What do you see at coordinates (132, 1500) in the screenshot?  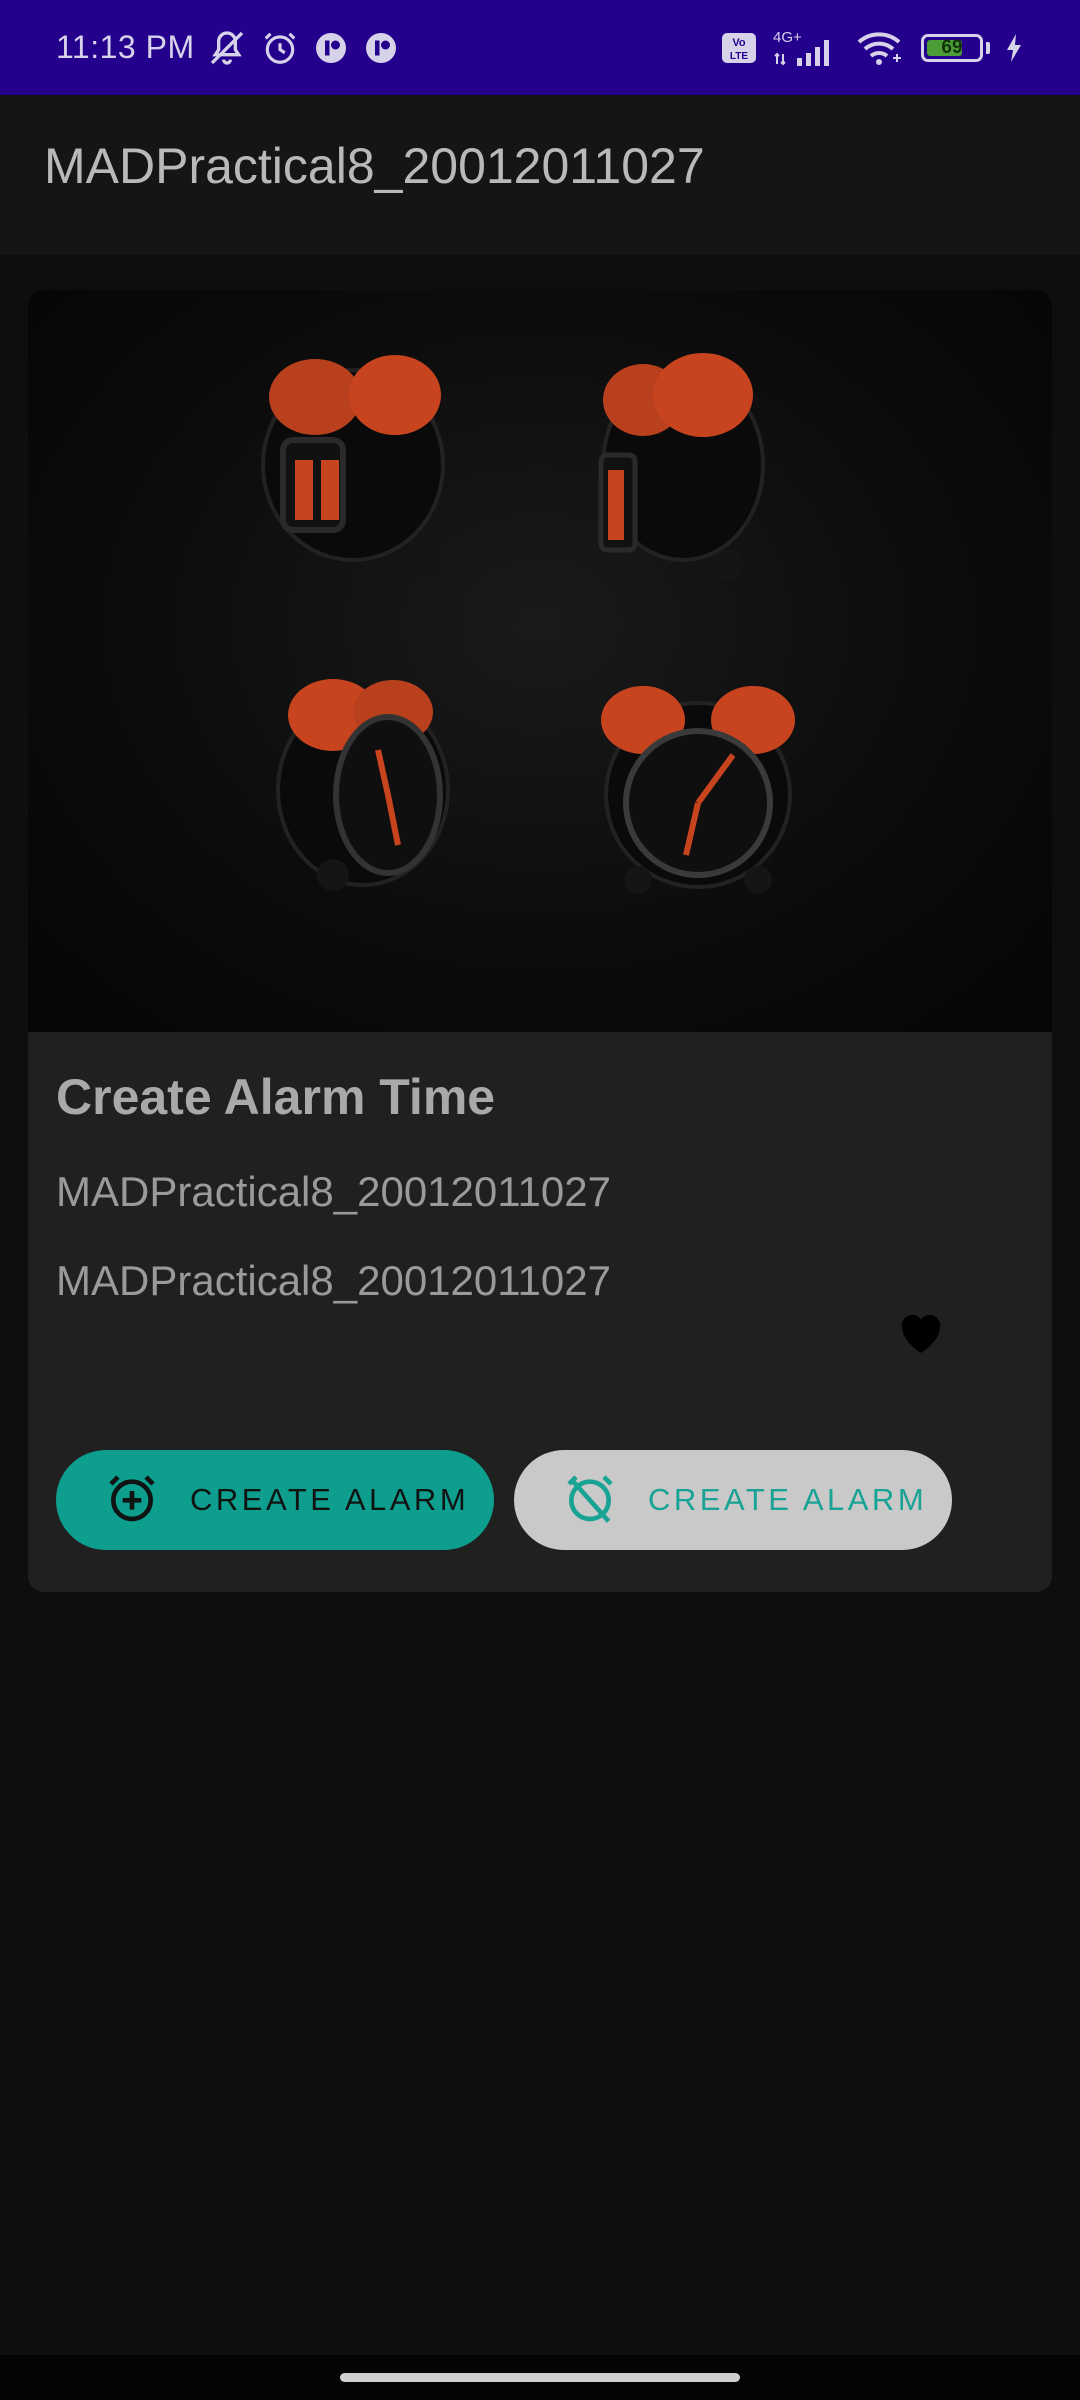 I see `alarm-add-icon` at bounding box center [132, 1500].